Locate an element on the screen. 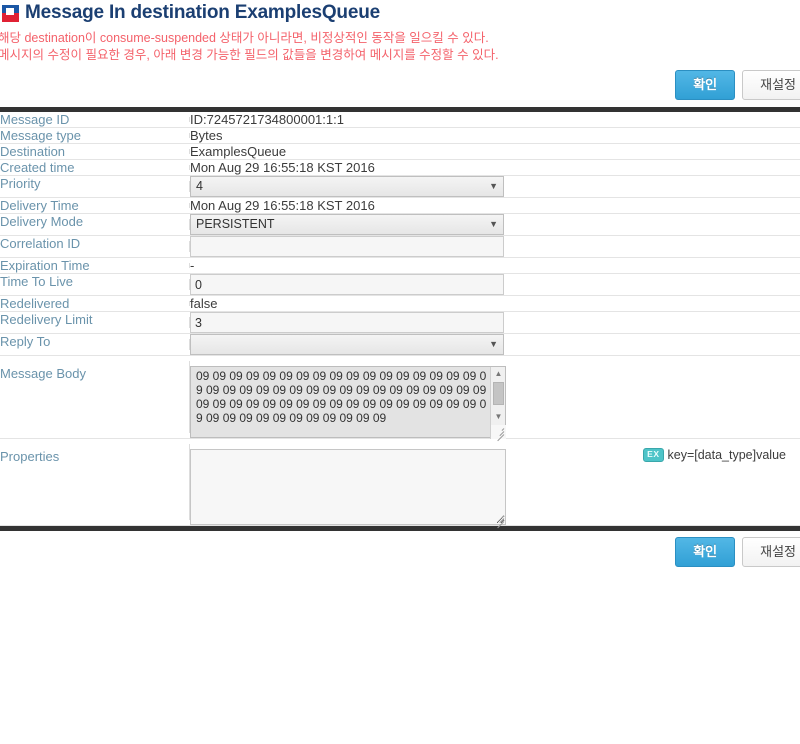  table-row-redelivery-limit: Redelivery Limit is located at coordinates (400, 322).